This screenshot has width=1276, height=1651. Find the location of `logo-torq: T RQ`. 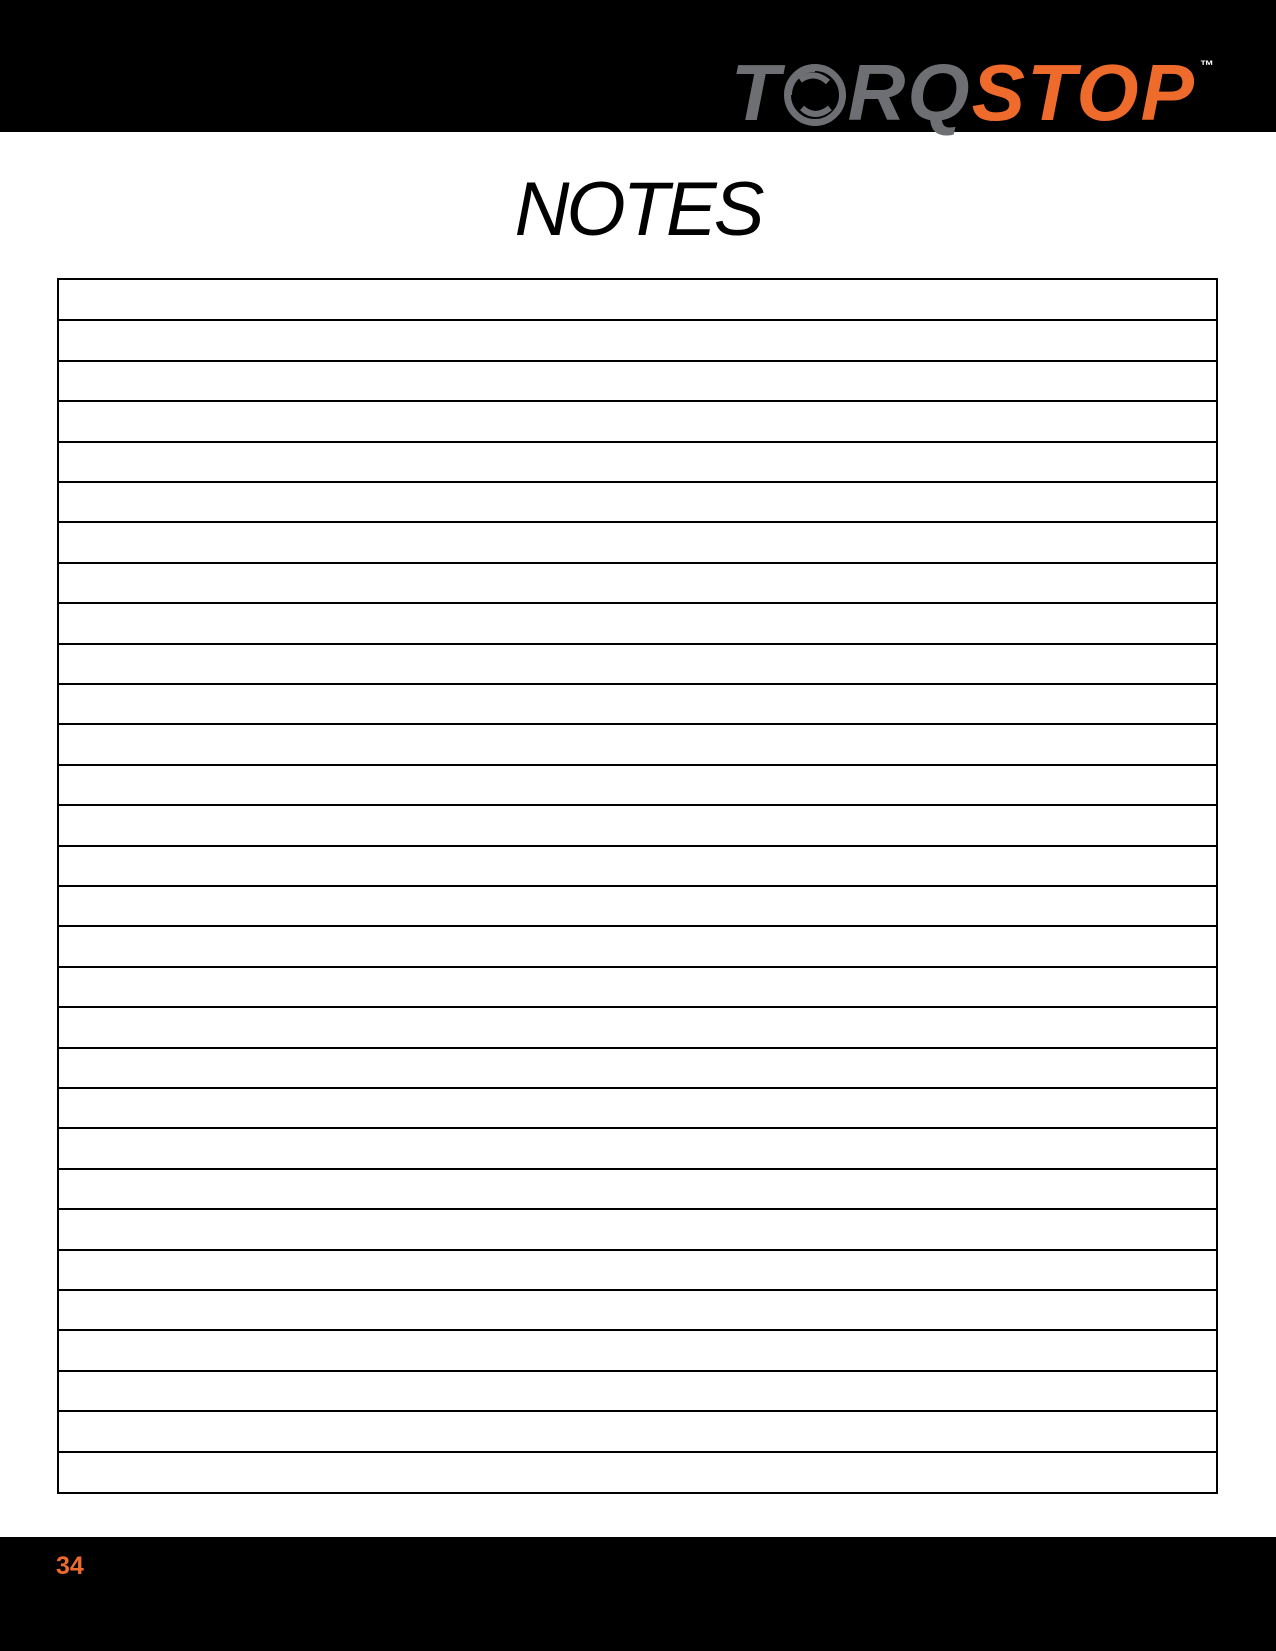

logo-torq: T RQ is located at coordinates (851, 93).